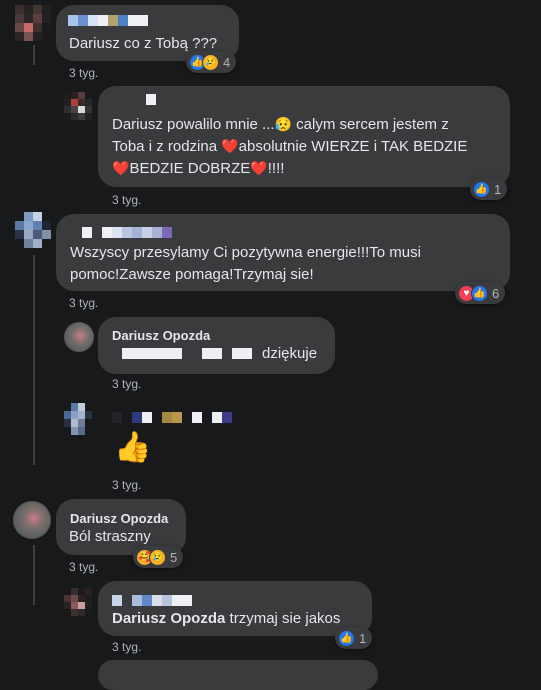 This screenshot has height=690, width=541. I want to click on comment-text: Ból straszny, so click(110, 536).